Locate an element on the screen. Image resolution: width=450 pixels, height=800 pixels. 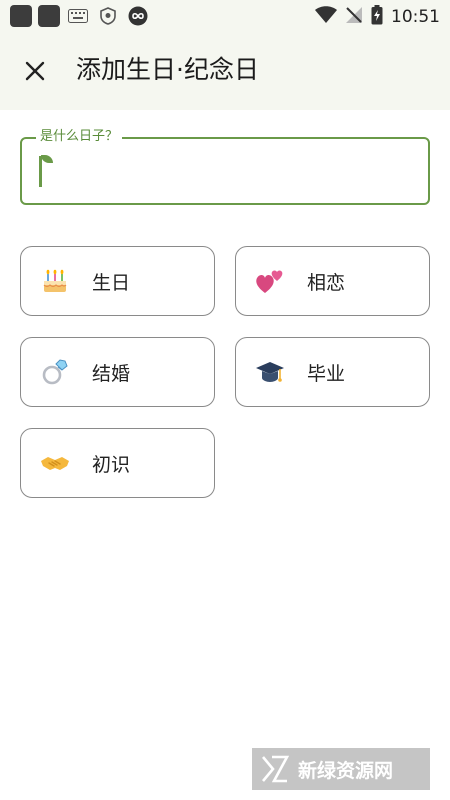
handshake-icon is located at coordinates (55, 463).